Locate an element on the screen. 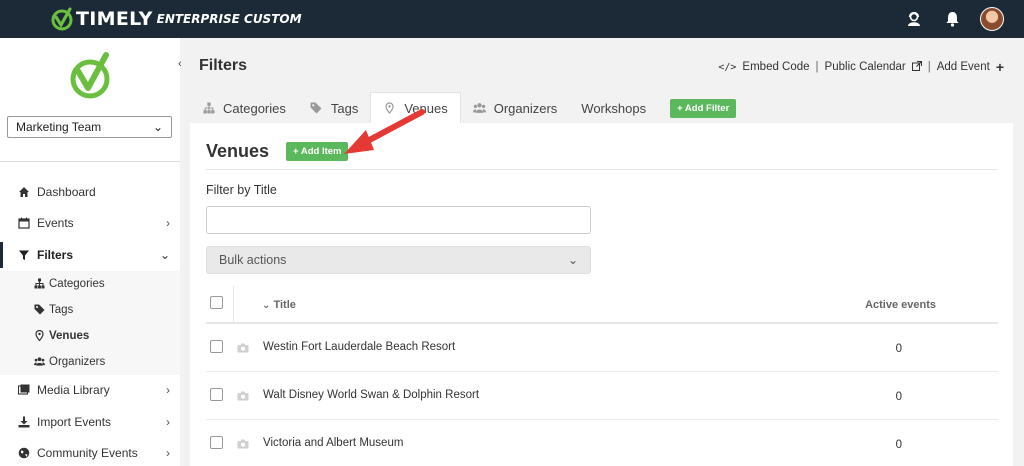 This screenshot has height=466, width=1024. sidebar-item-label: Media Library is located at coordinates (73, 390).